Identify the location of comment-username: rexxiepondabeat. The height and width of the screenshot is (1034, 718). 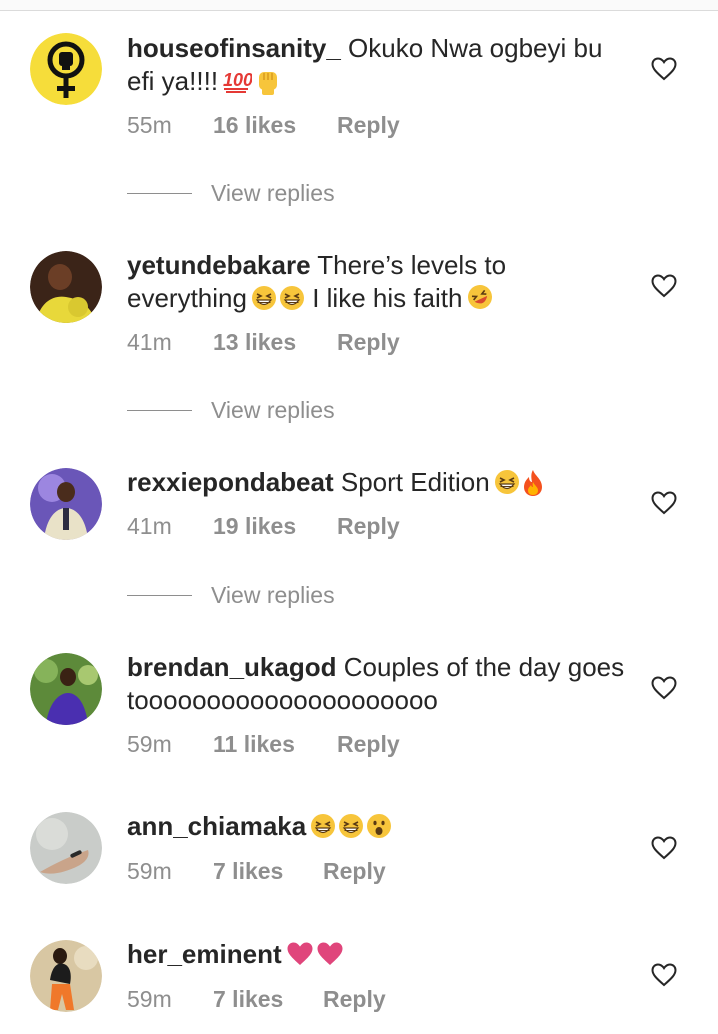
(230, 482).